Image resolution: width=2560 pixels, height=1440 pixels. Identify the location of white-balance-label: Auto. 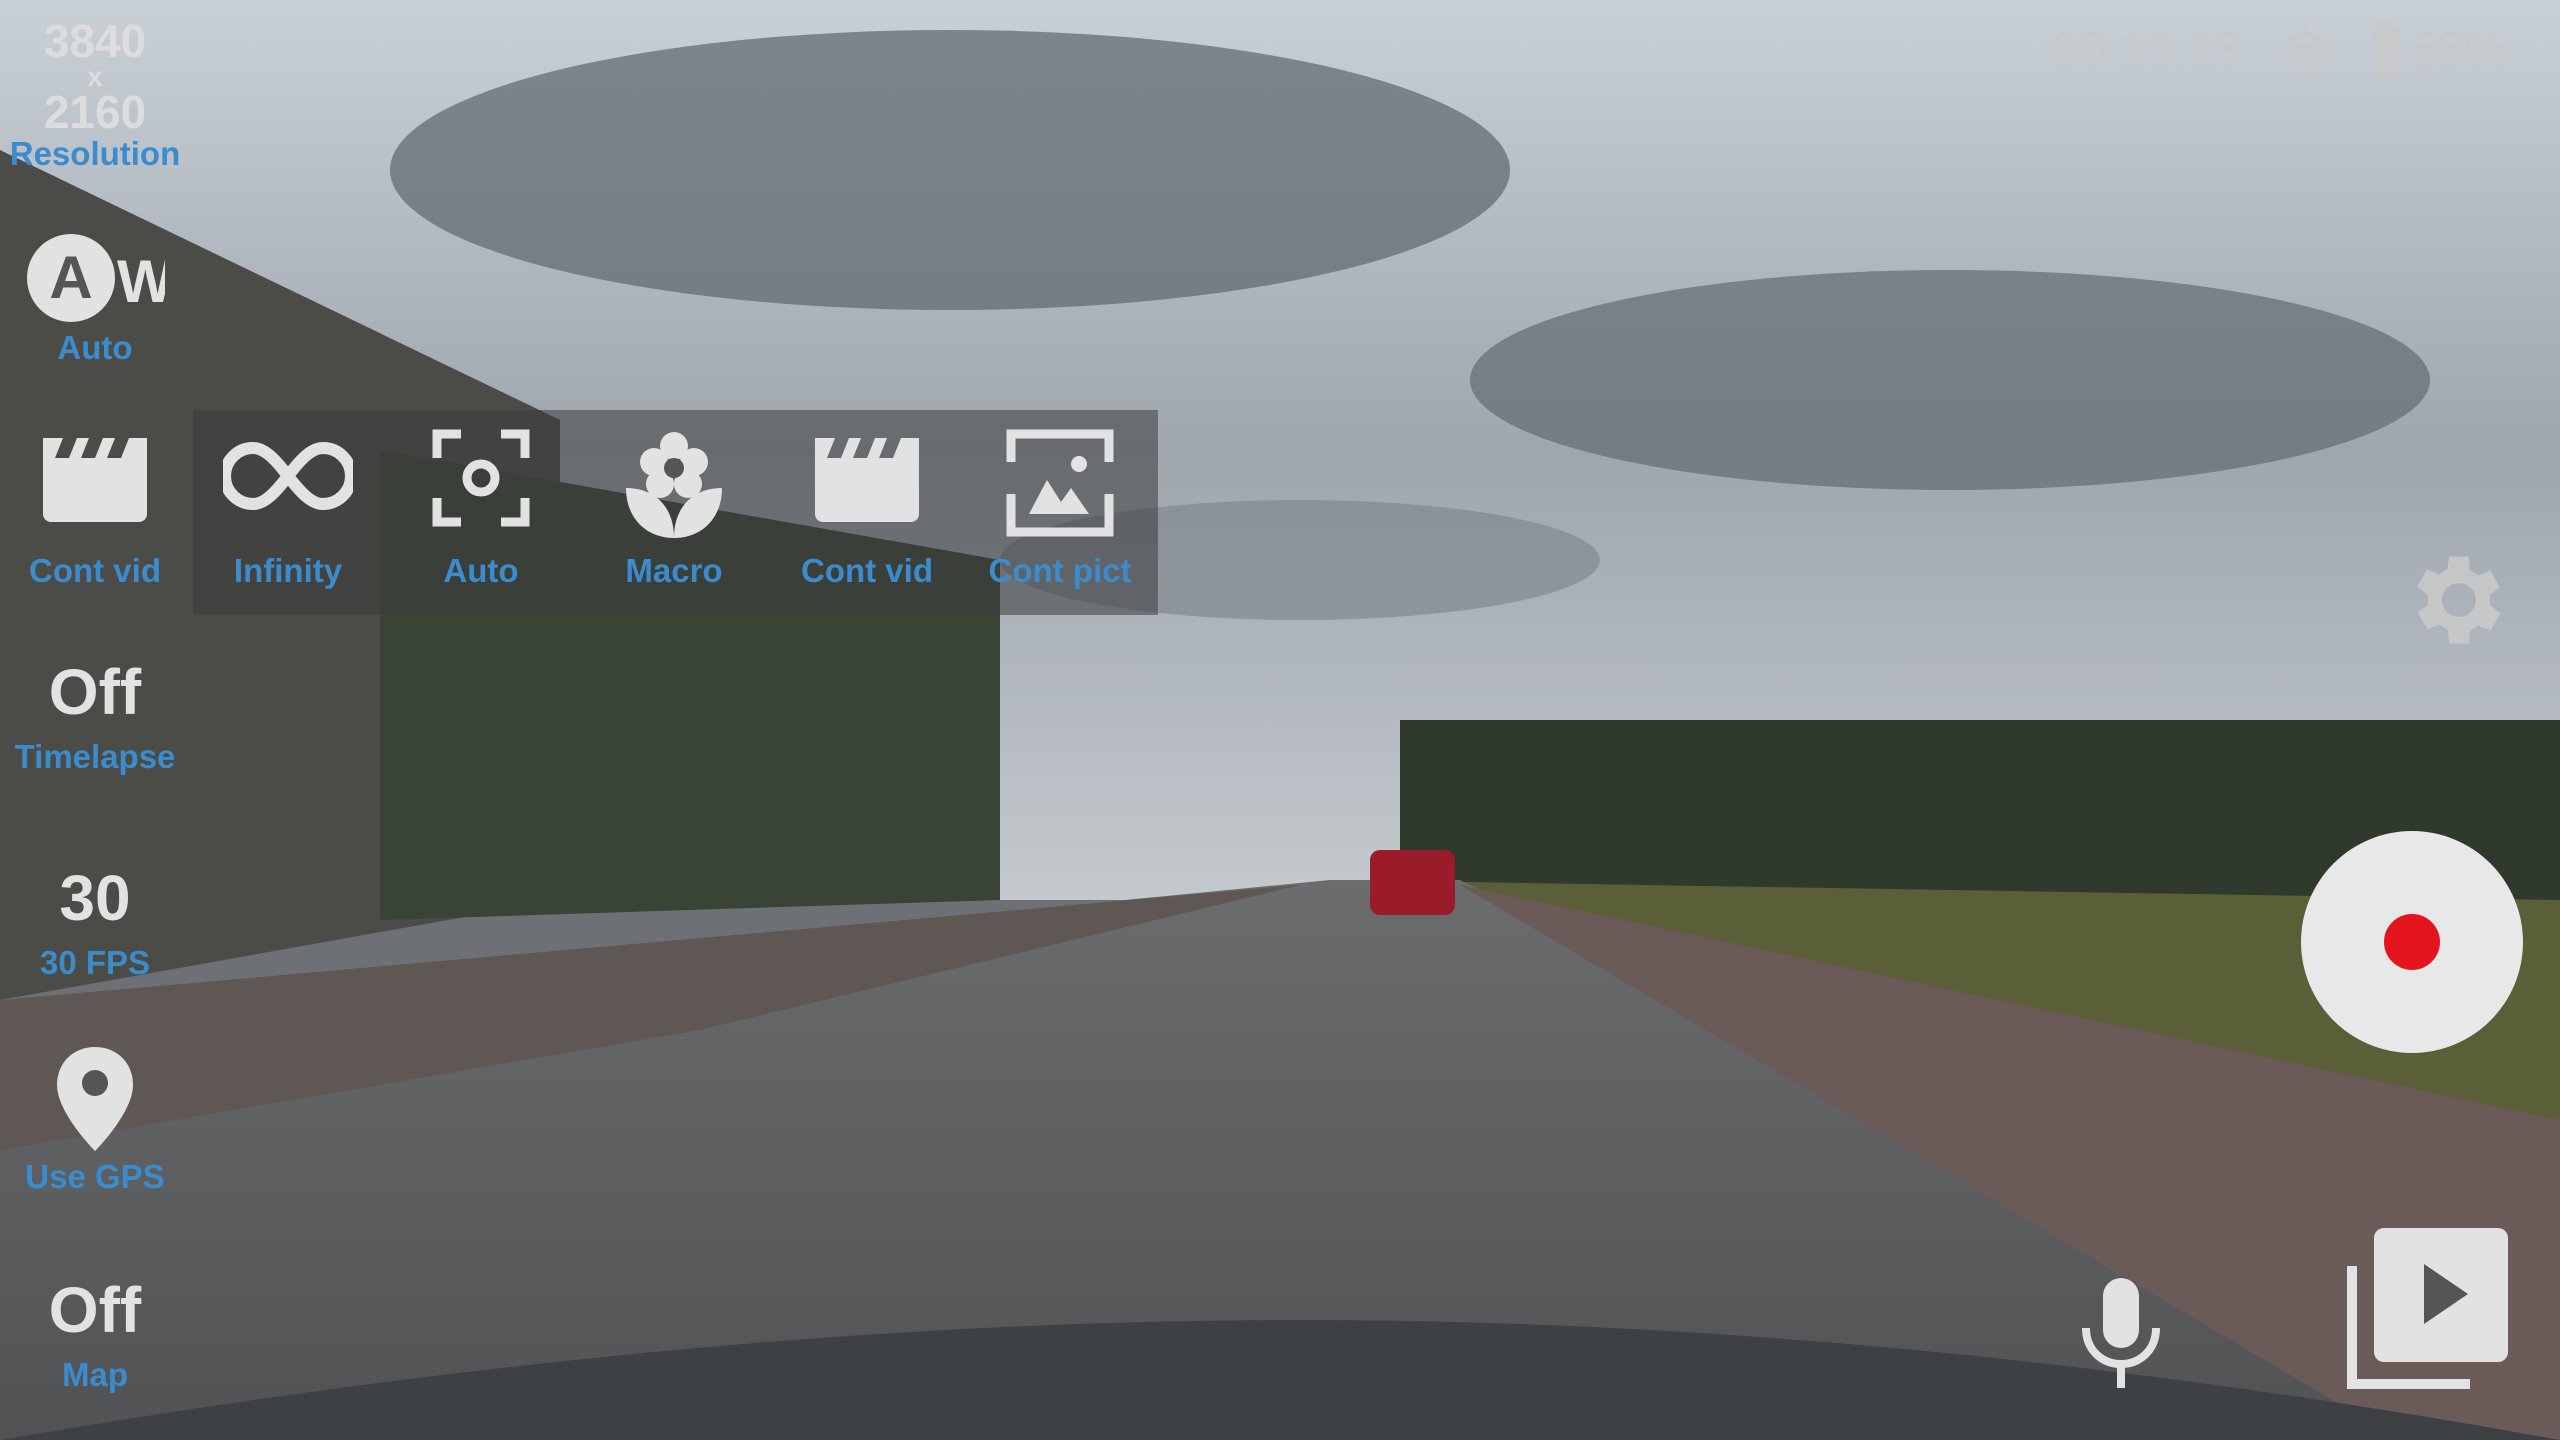
(95, 347).